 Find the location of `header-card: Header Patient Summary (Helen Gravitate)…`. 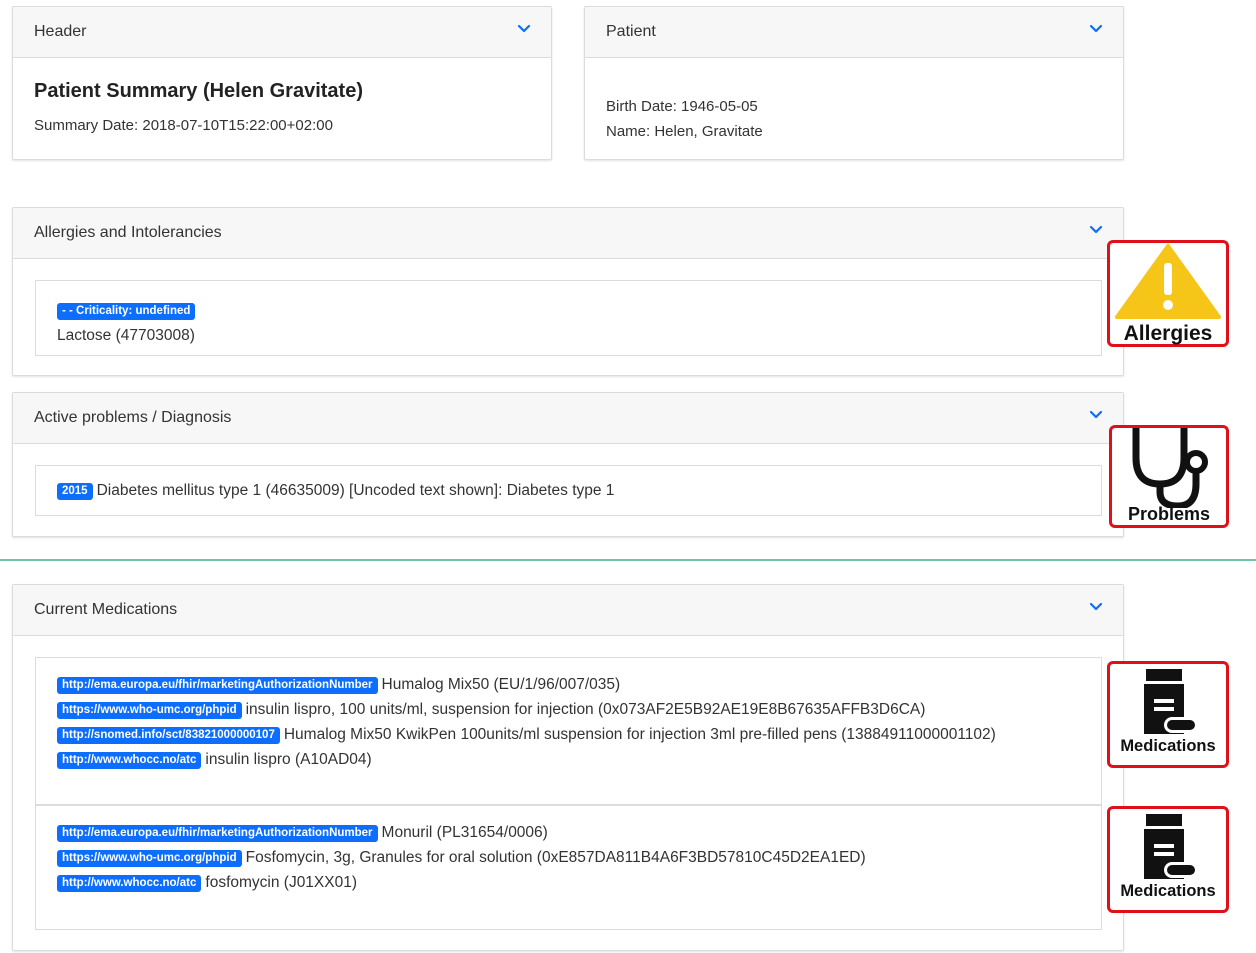

header-card: Header Patient Summary (Helen Gravitate)… is located at coordinates (282, 83).